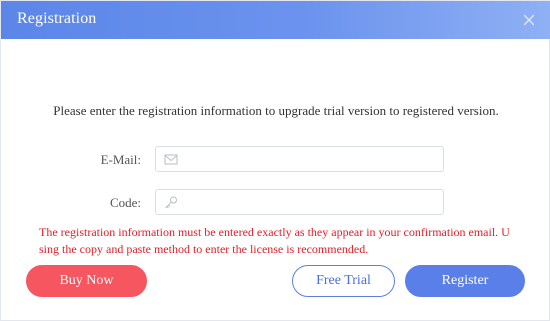  What do you see at coordinates (57, 18) in the screenshot?
I see `dialog-title: Registration` at bounding box center [57, 18].